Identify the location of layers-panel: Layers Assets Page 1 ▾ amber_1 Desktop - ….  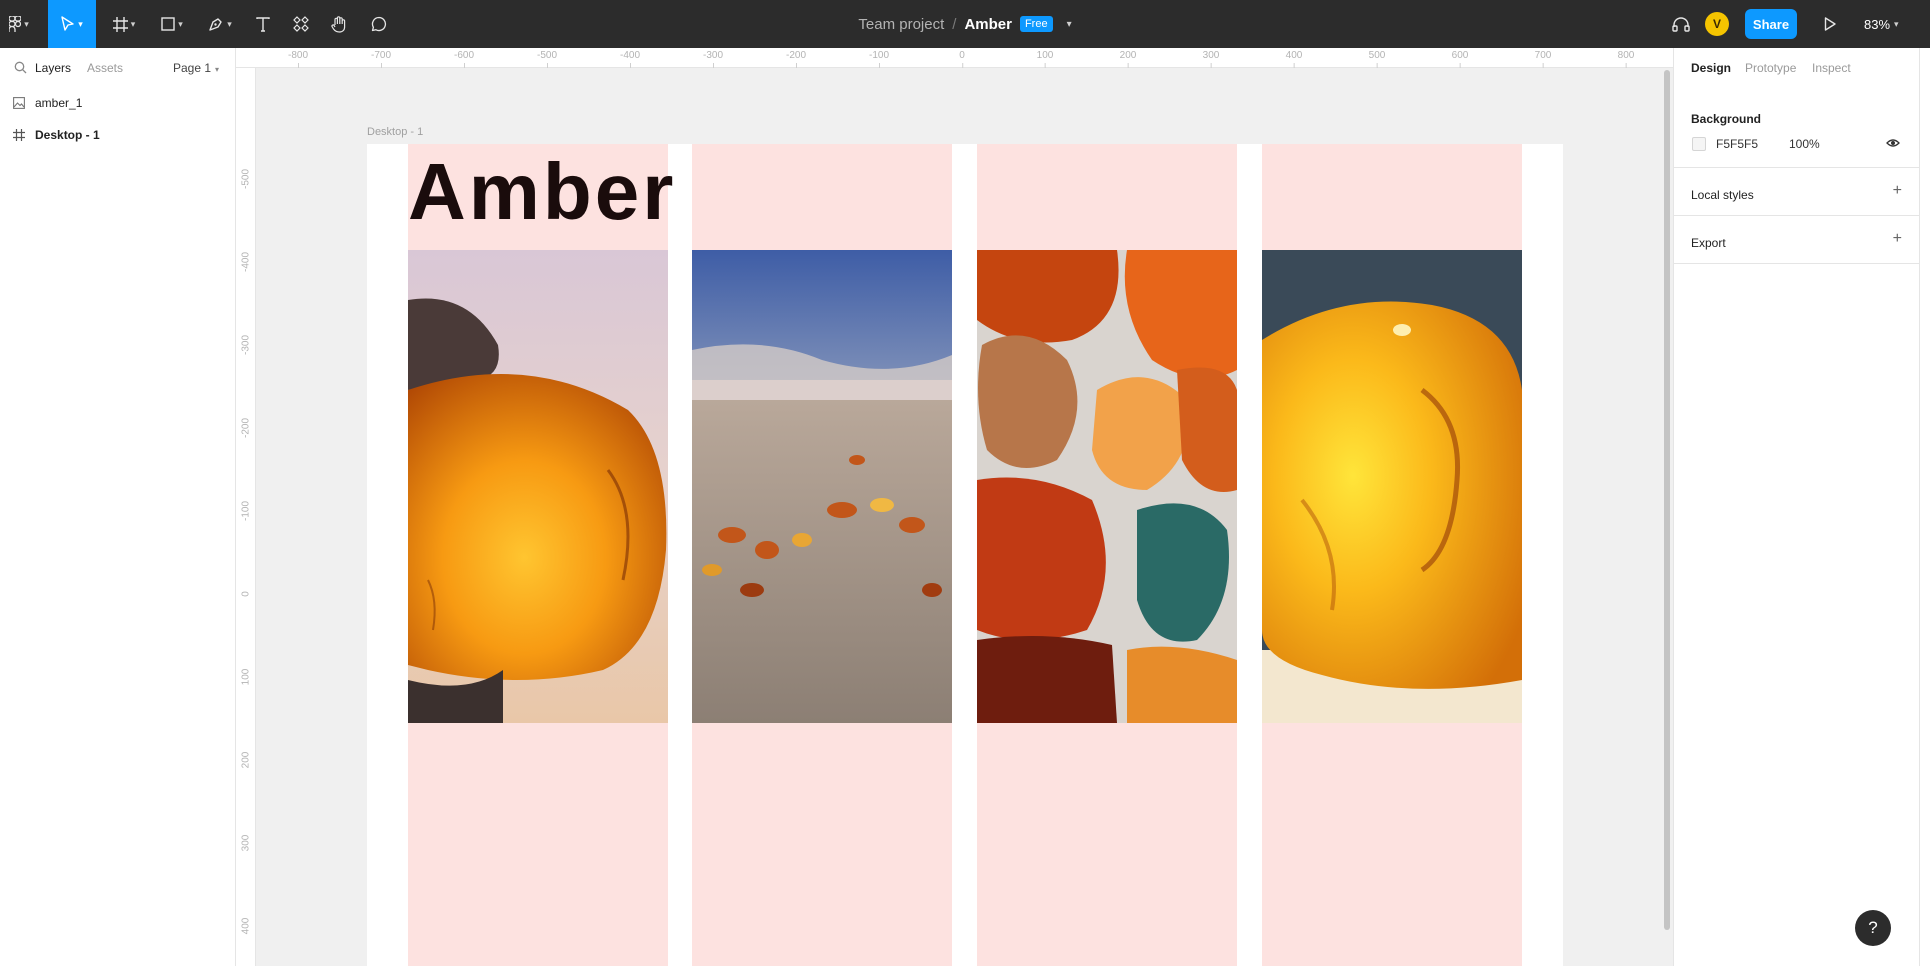
(118, 507).